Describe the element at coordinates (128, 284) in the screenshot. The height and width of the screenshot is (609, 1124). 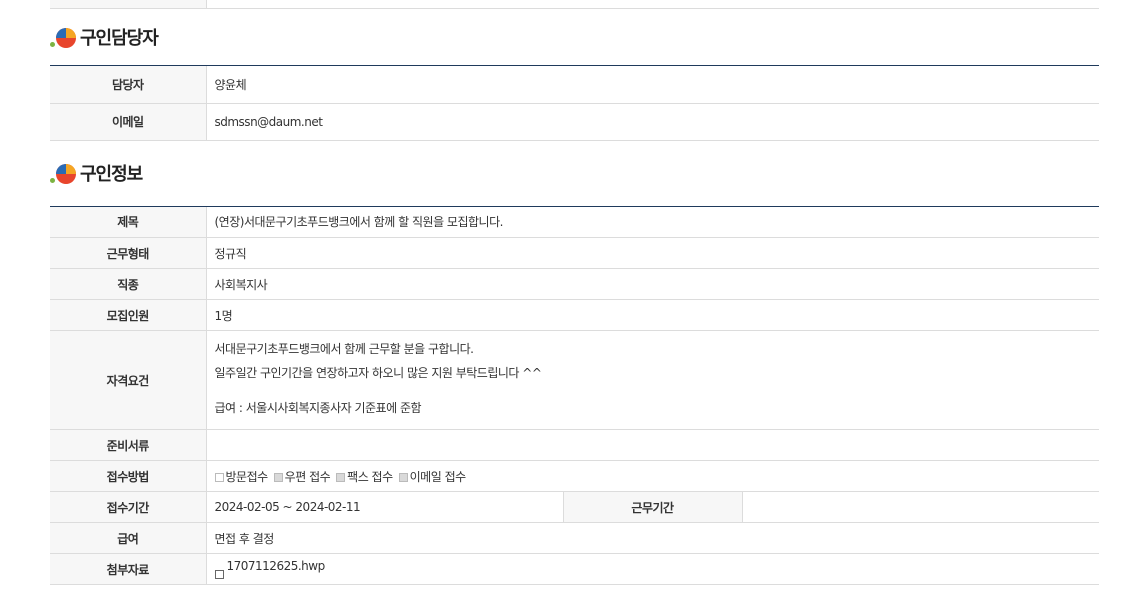
I see `job-kind-label: 직종` at that location.